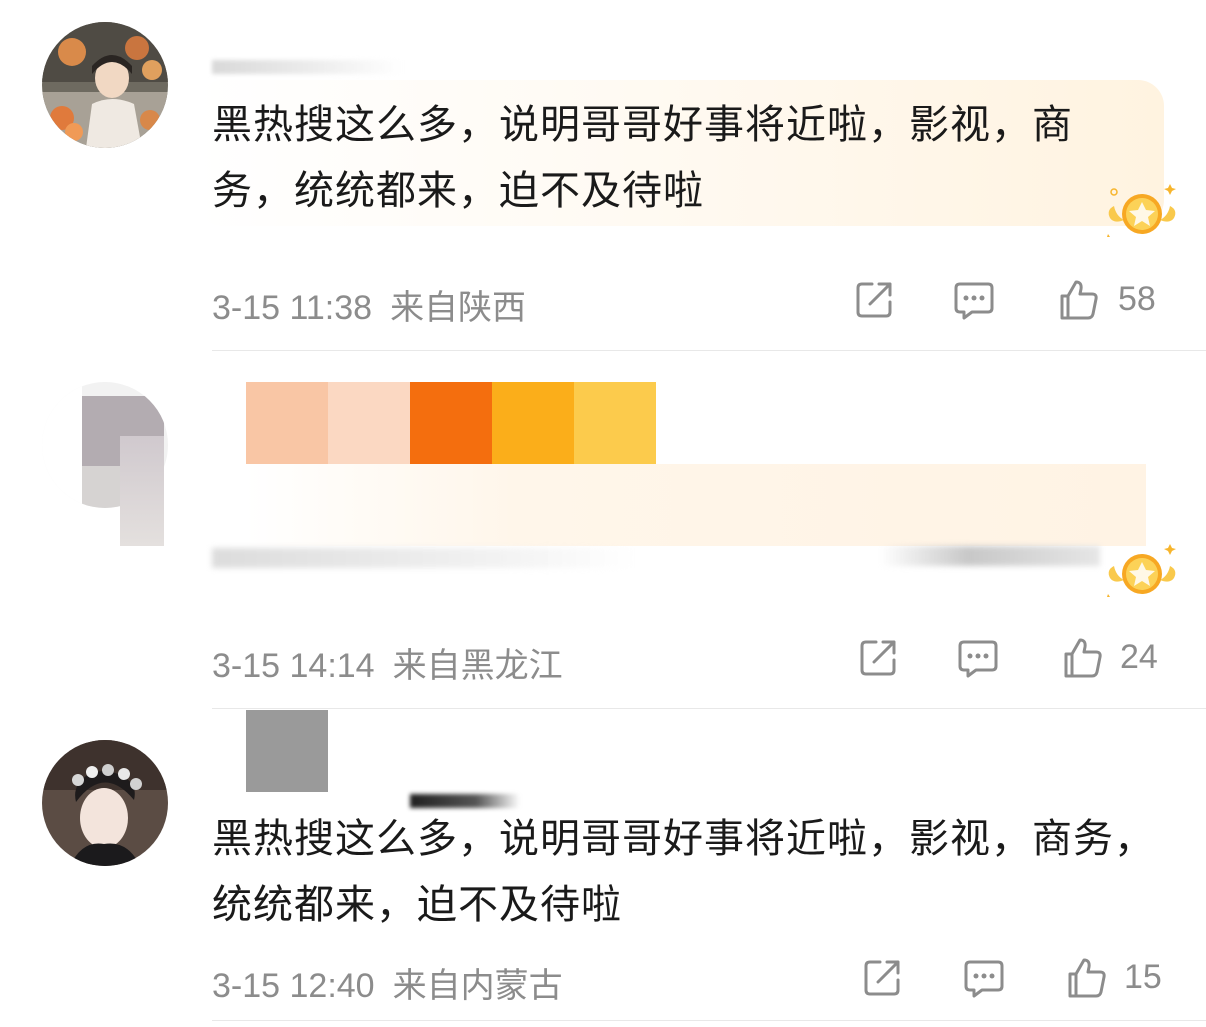 This screenshot has width=1206, height=1027. I want to click on comment-location: 来自陕西, so click(458, 308).